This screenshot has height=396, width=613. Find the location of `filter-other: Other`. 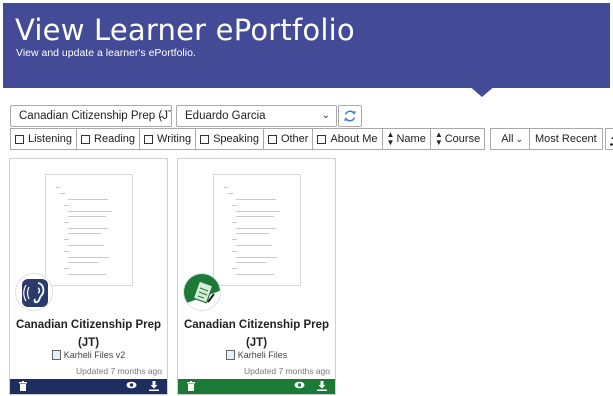

filter-other: Other is located at coordinates (288, 139).